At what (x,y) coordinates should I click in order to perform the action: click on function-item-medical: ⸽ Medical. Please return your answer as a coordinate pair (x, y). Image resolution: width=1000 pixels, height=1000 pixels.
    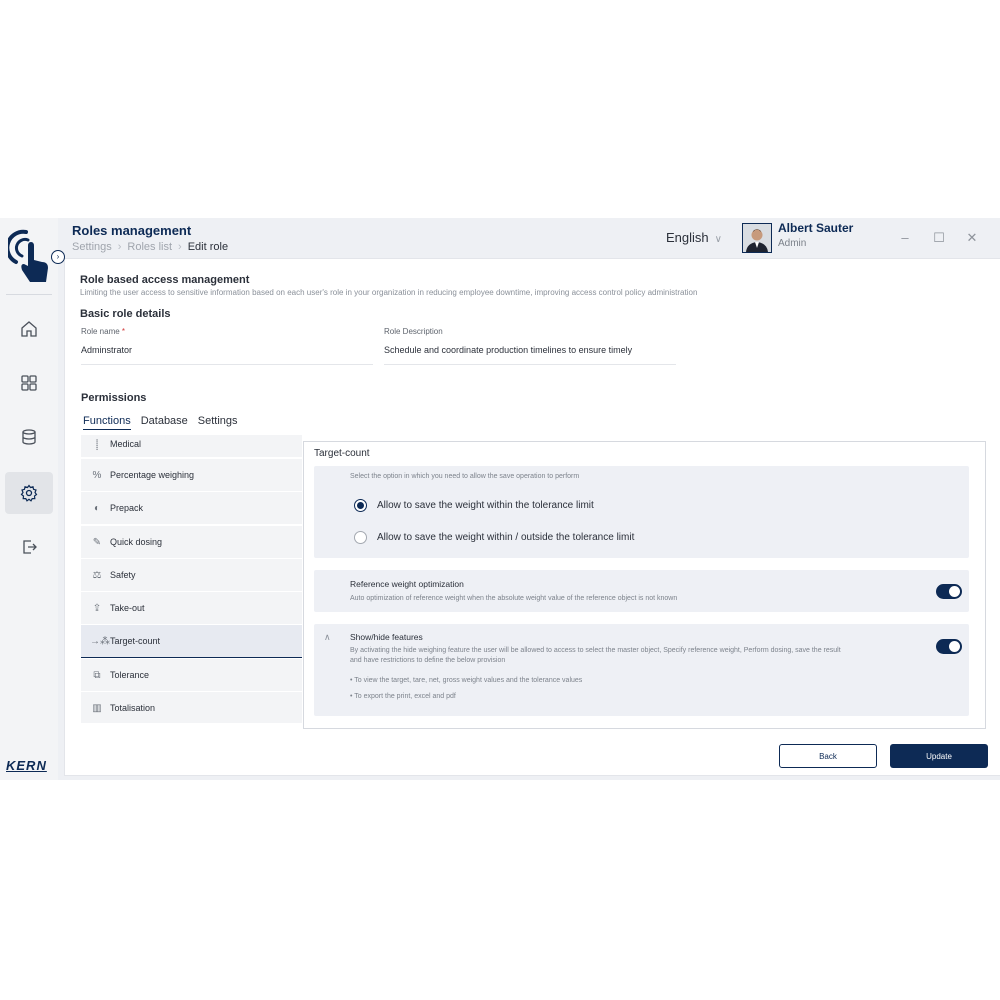
    Looking at the image, I should click on (191, 446).